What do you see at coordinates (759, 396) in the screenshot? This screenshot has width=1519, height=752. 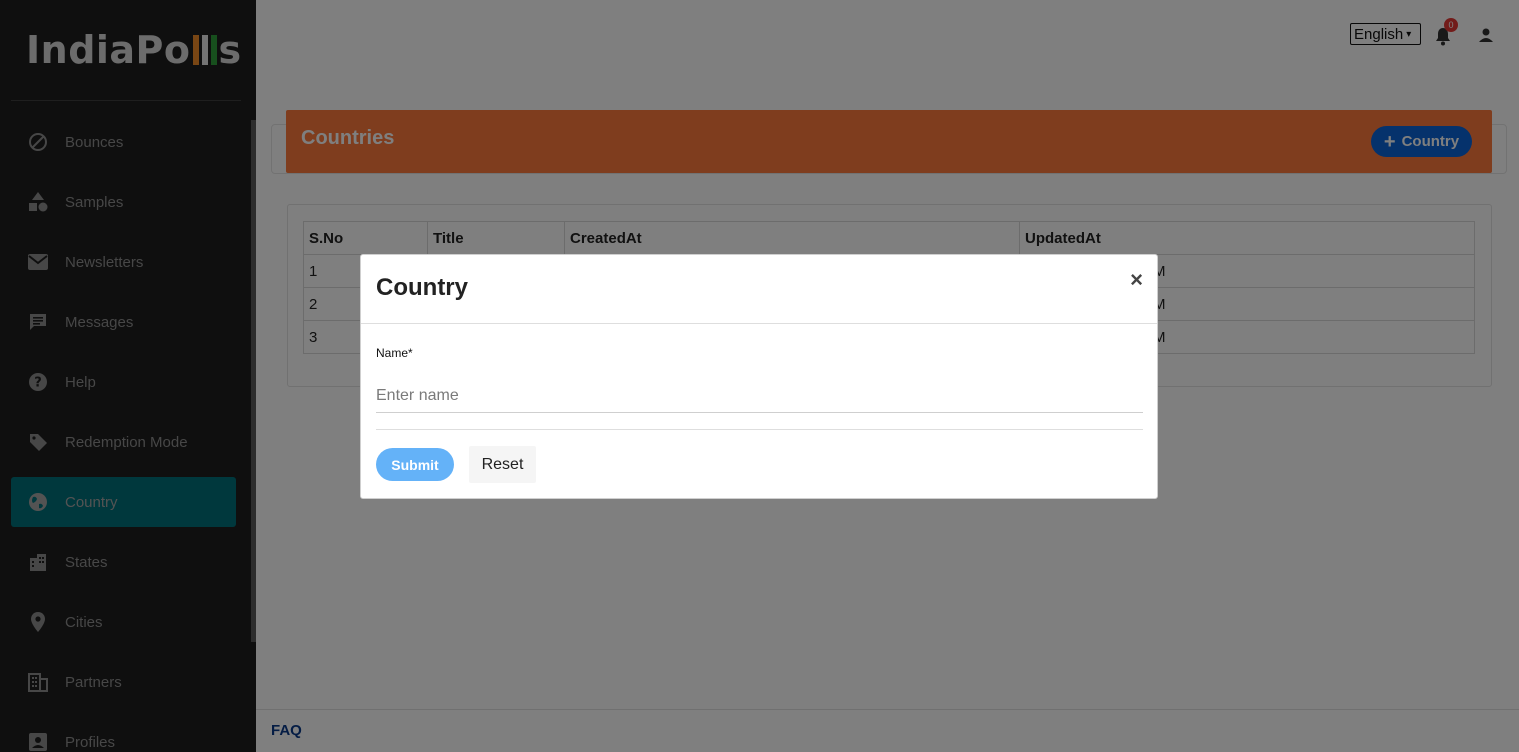 I see `name-input` at bounding box center [759, 396].